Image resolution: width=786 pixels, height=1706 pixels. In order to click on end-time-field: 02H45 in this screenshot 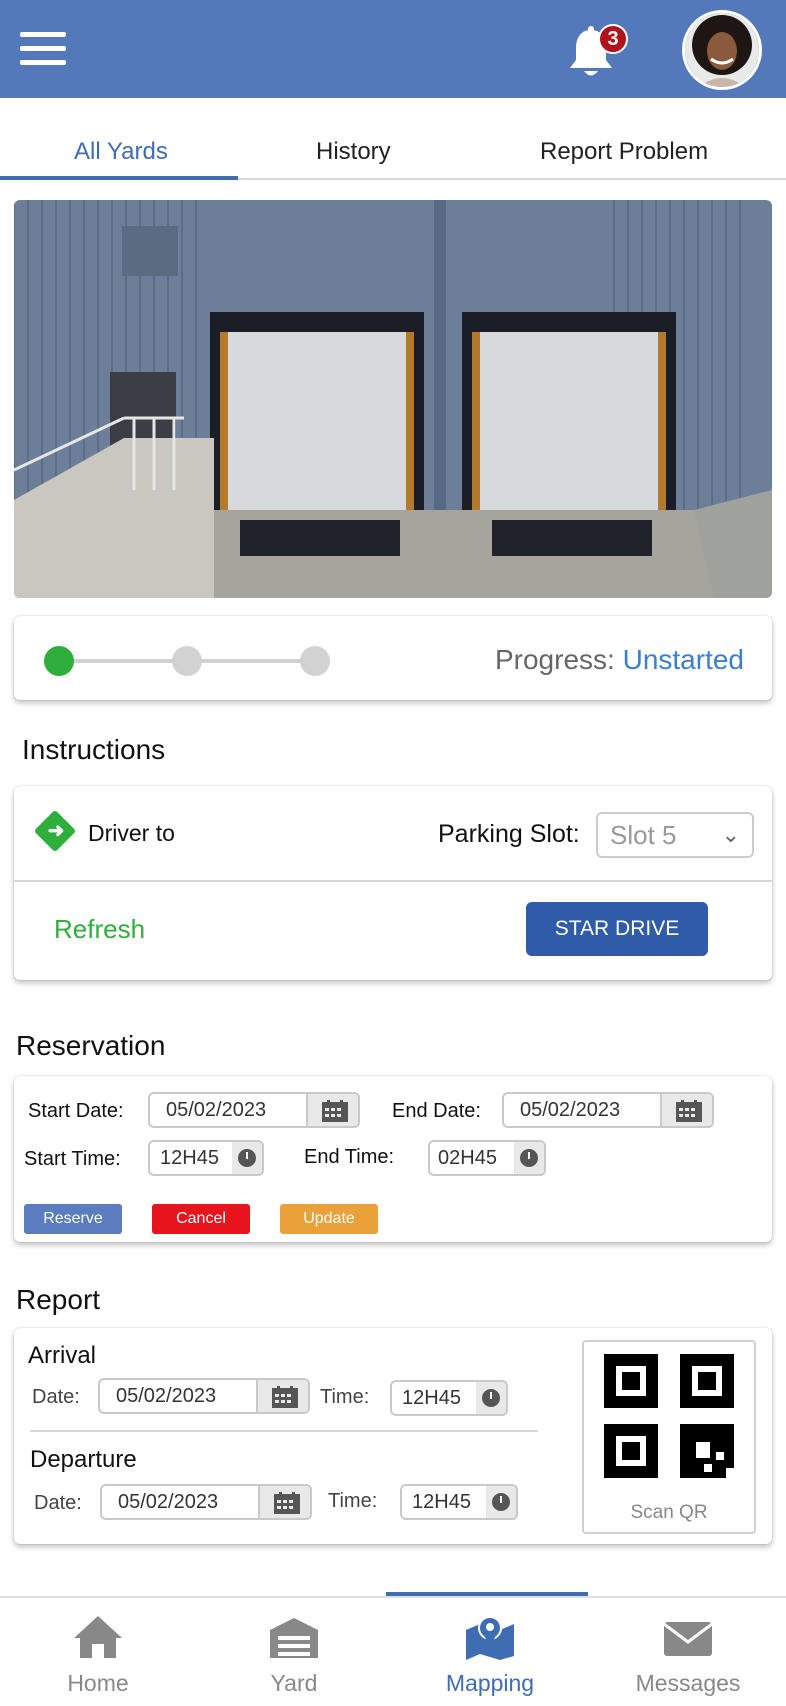, I will do `click(487, 1158)`.